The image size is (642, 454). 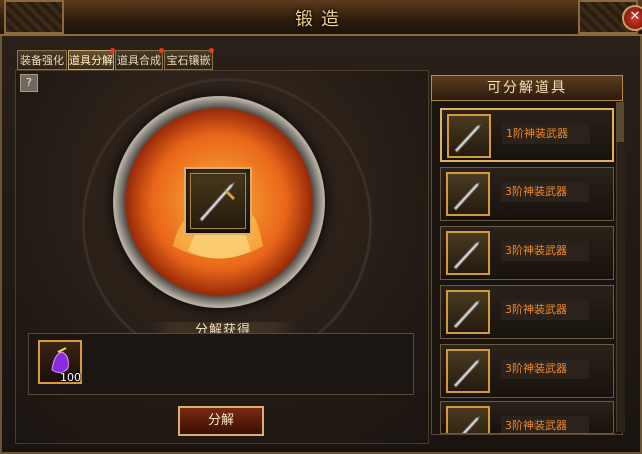 What do you see at coordinates (221, 364) in the screenshot?
I see `result-box` at bounding box center [221, 364].